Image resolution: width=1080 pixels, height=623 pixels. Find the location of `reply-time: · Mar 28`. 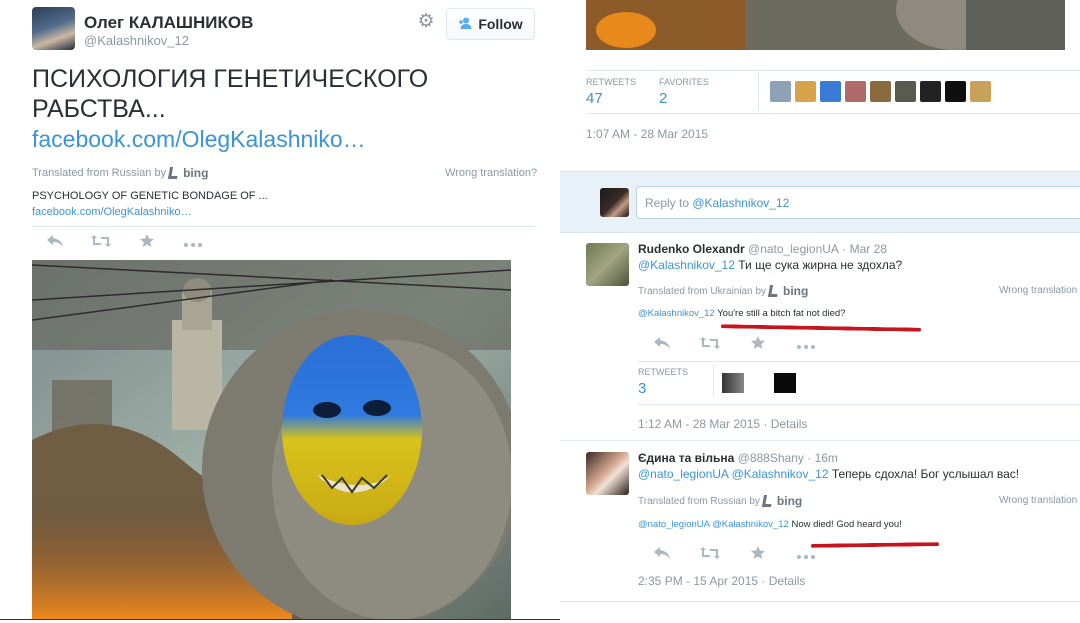

reply-time: · Mar 28 is located at coordinates (864, 249).